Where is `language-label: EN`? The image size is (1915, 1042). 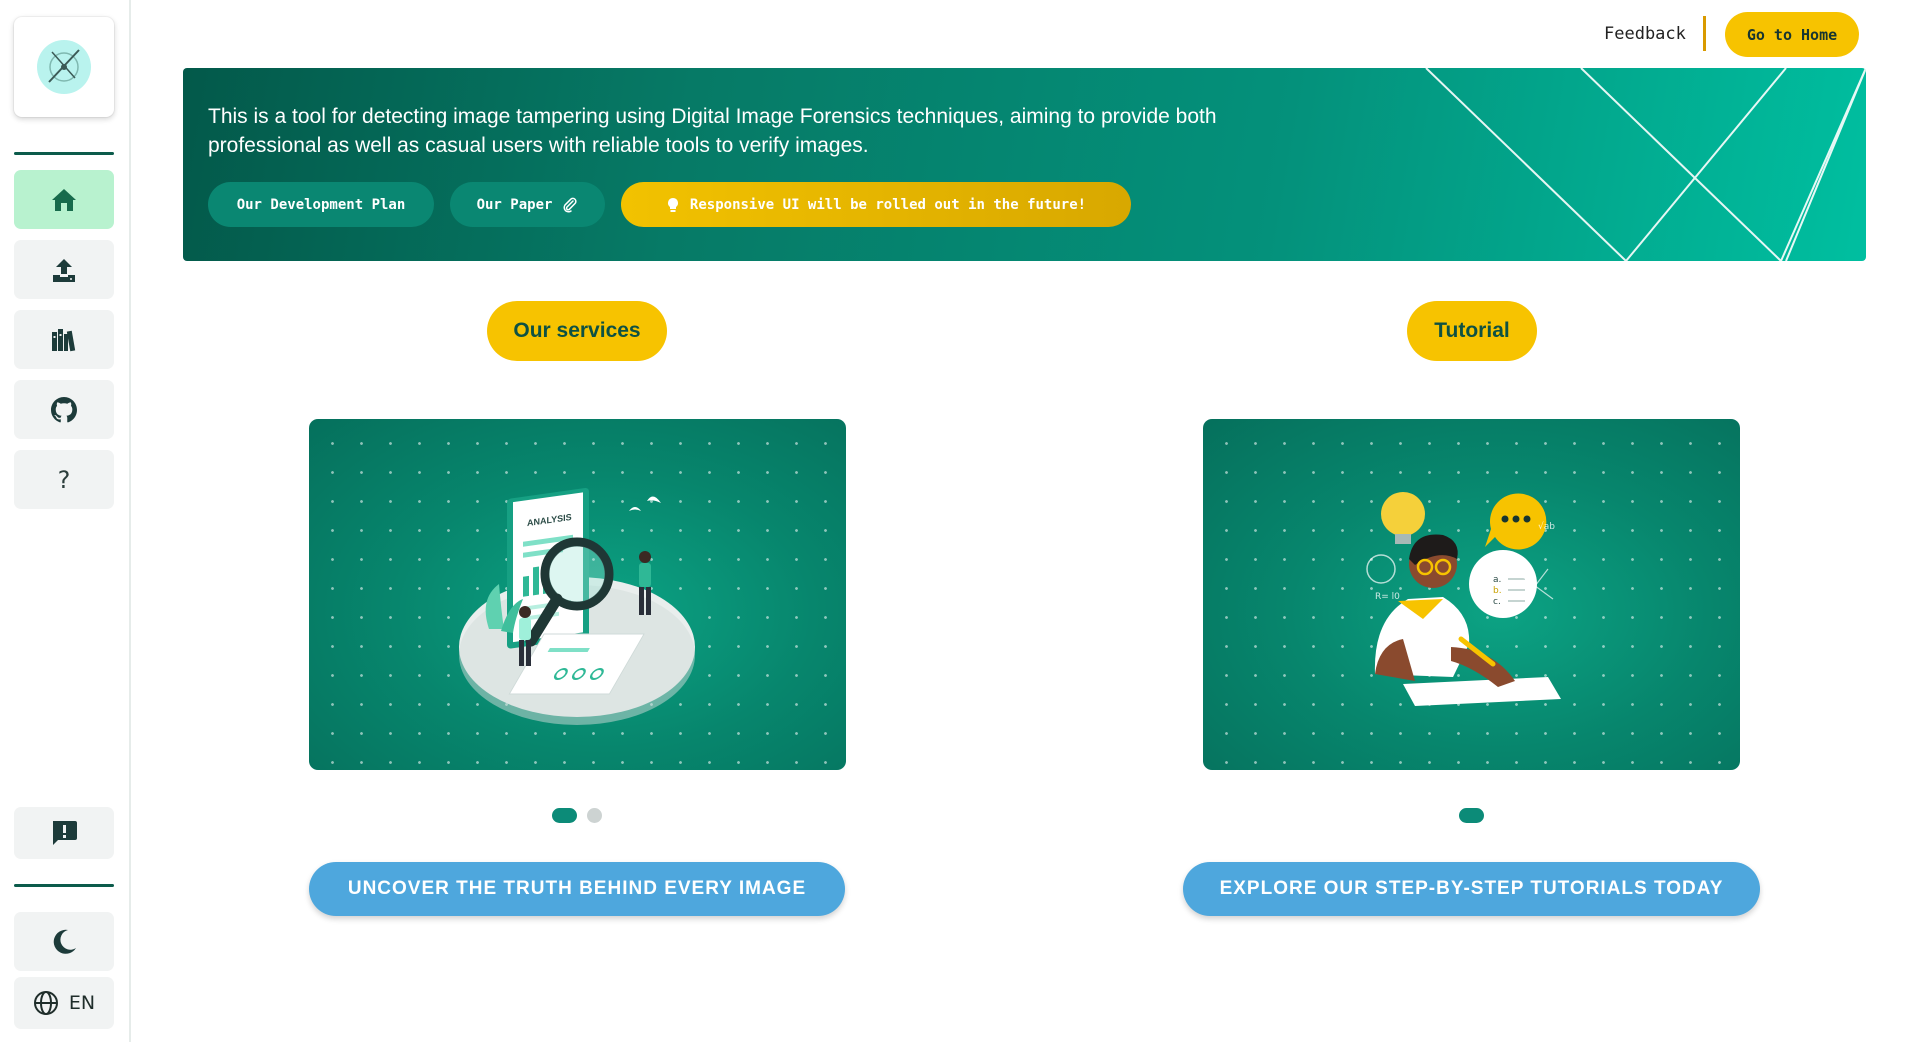
language-label: EN is located at coordinates (82, 1003).